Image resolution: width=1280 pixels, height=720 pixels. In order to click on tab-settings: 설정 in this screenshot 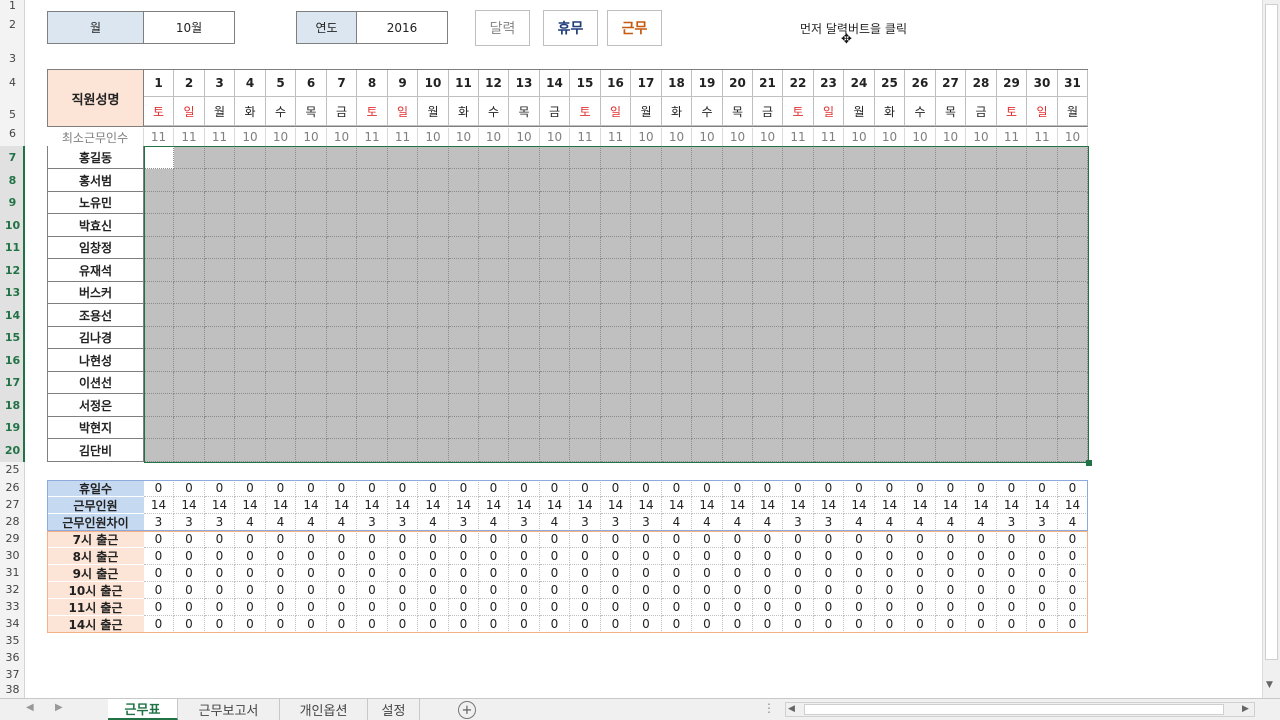, I will do `click(394, 709)`.